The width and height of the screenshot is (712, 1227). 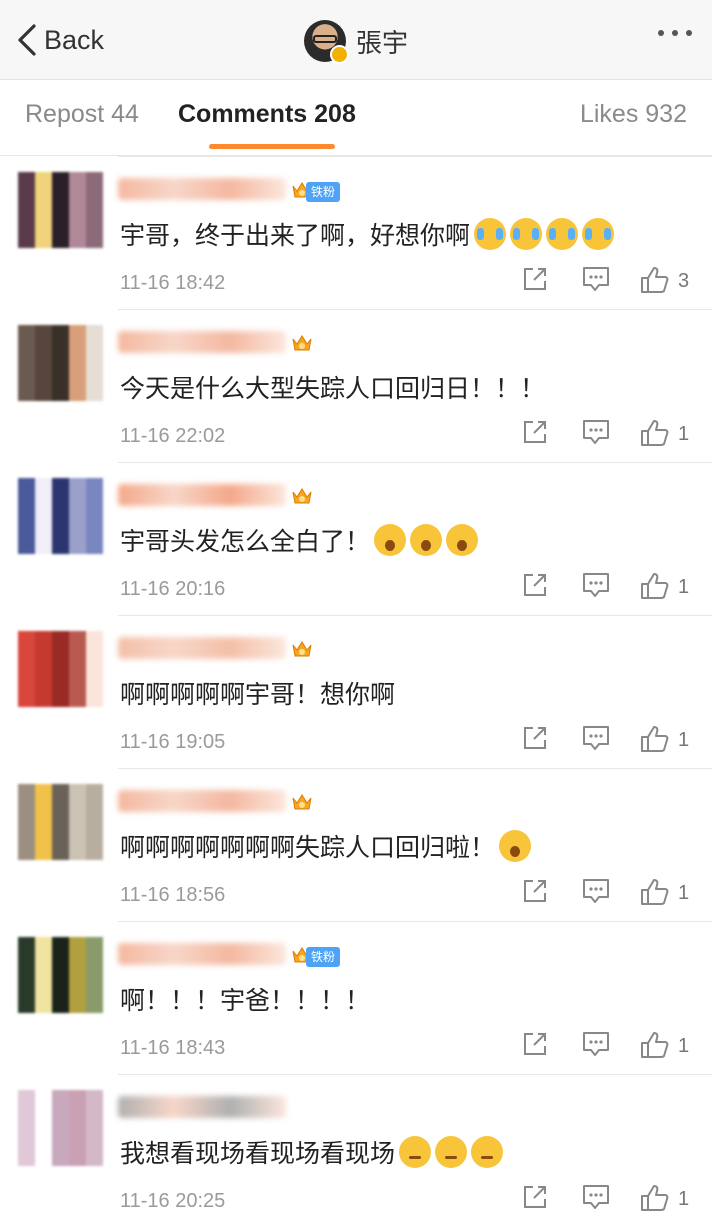 What do you see at coordinates (323, 957) in the screenshot?
I see `fan-badge: 铁粉` at bounding box center [323, 957].